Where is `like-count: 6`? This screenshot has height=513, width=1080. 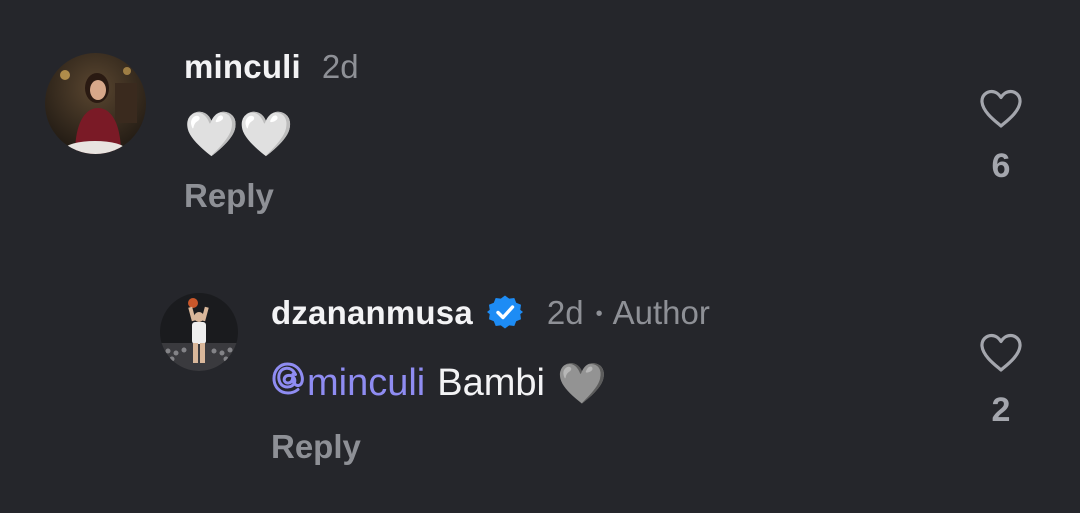
like-count: 6 is located at coordinates (1001, 166).